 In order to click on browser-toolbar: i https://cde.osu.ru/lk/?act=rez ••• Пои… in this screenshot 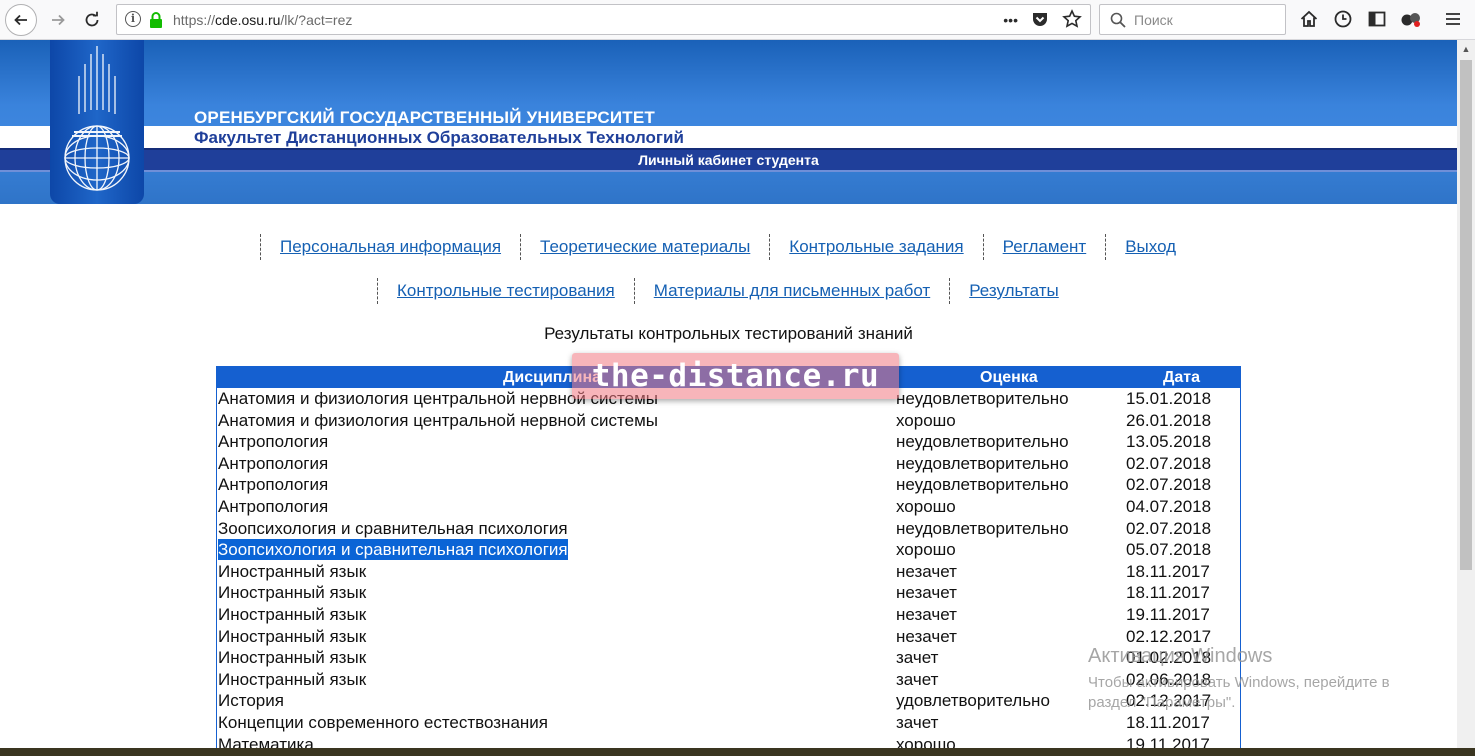, I will do `click(737, 20)`.